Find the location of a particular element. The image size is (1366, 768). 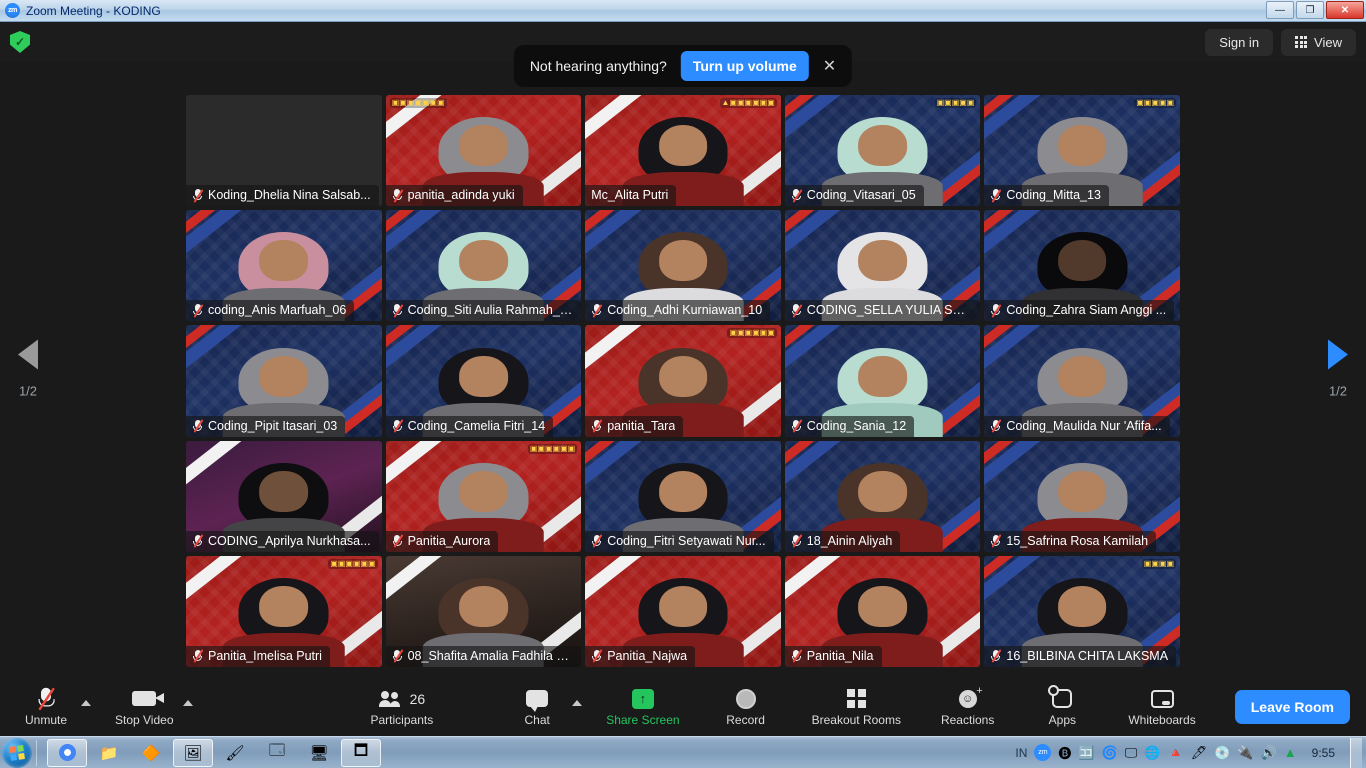

participant-name: Panitia_Najwa is located at coordinates (647, 655).